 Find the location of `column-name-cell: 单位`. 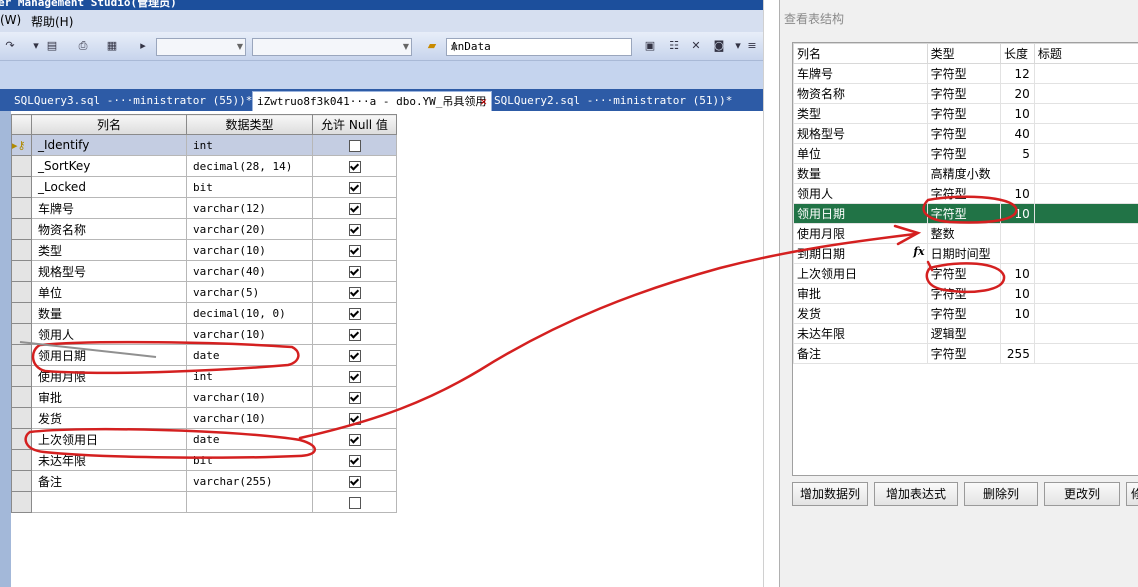

column-name-cell: 单位 is located at coordinates (109, 292).